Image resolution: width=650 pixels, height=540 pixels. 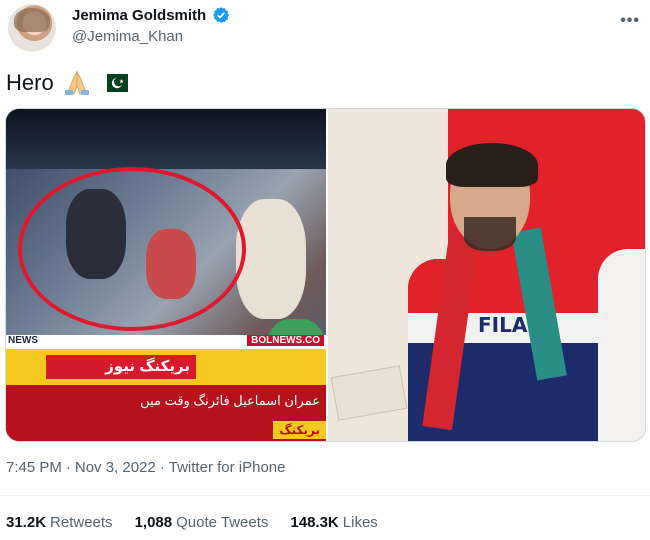 I want to click on tweet-text: Hero, so click(x=67, y=83).